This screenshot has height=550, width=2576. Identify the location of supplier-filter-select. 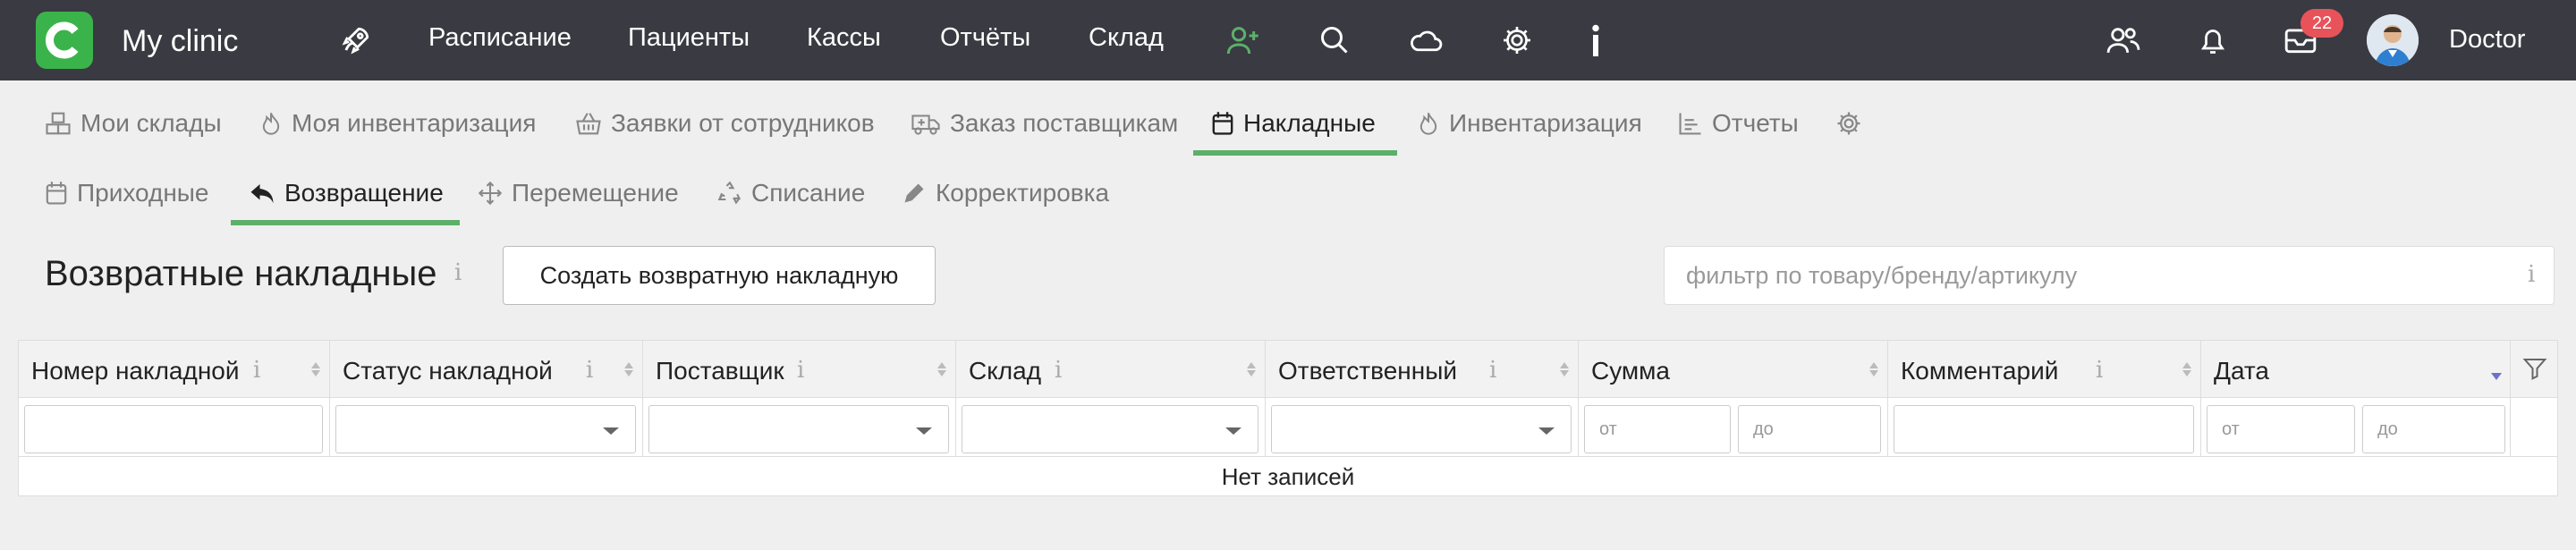
(798, 429).